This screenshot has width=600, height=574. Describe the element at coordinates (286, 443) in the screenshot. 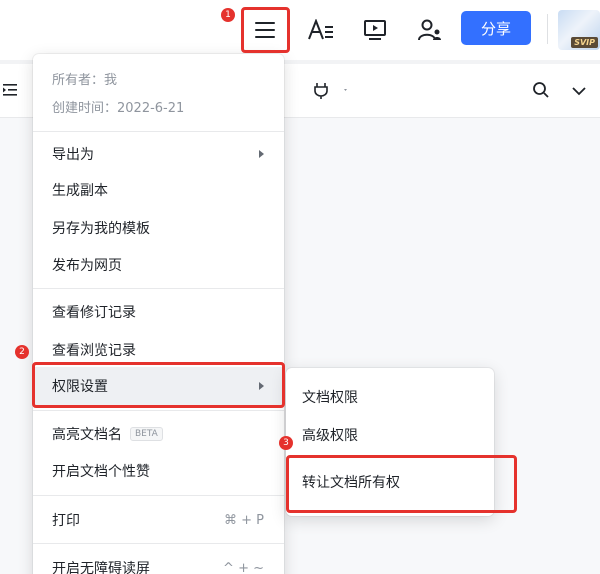

I see `annotation-badge-3: 3` at that location.